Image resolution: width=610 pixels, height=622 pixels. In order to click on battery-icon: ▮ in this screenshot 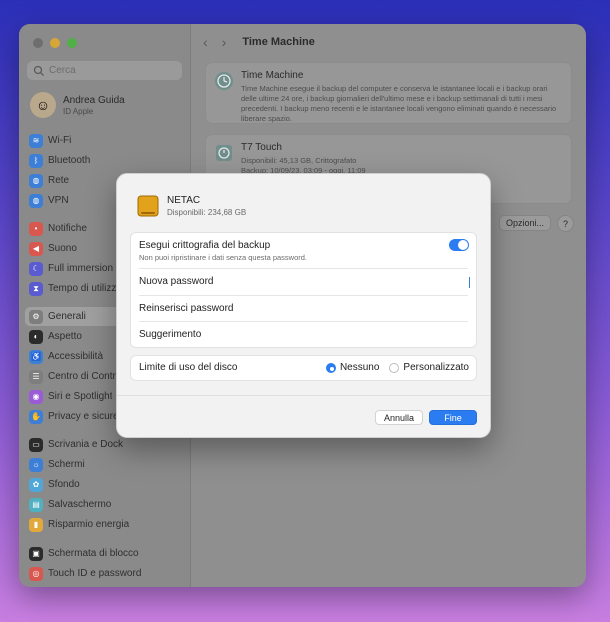, I will do `click(36, 524)`.